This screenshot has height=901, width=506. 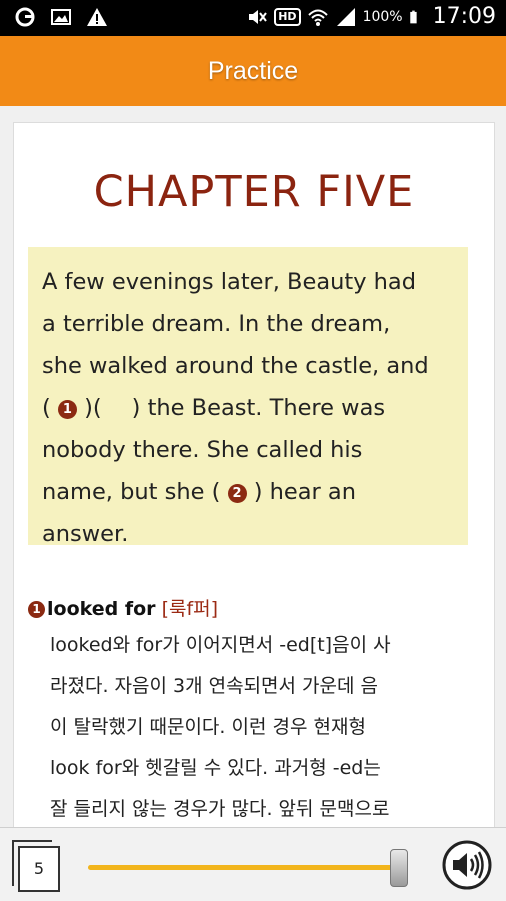 I want to click on passage-line: A few evenings later, Beauty had, so click(x=229, y=282).